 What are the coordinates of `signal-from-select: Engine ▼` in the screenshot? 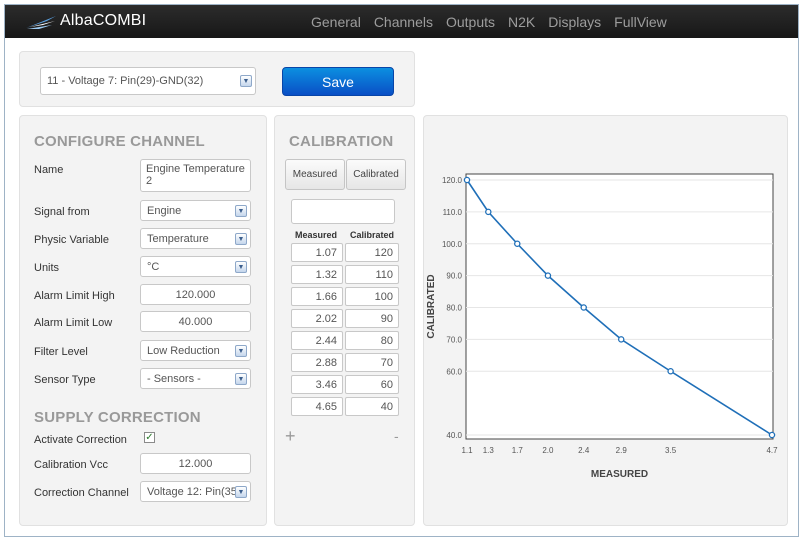 It's located at (195, 210).